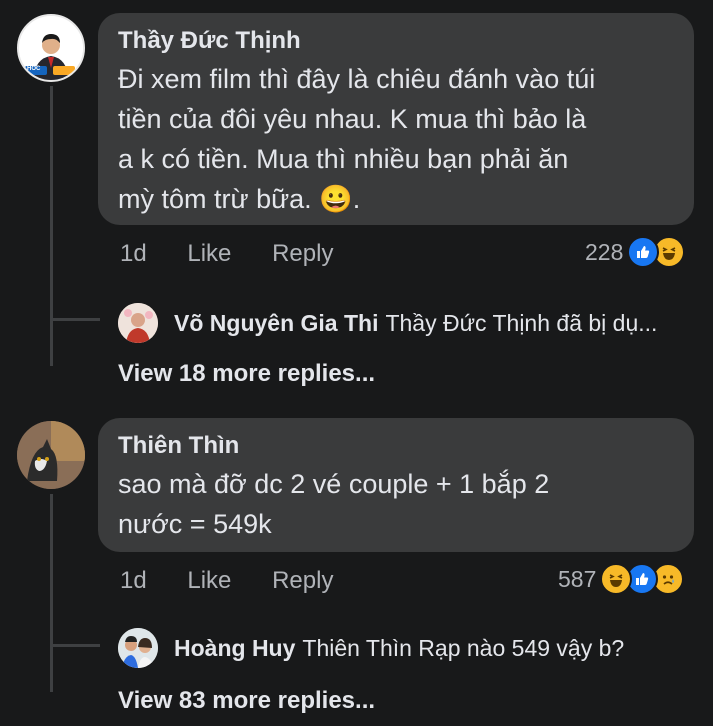  I want to click on reply-author: Hoàng Huy, so click(234, 648).